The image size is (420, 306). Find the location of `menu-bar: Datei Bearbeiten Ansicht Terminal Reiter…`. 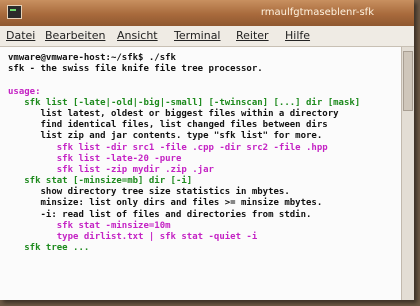

menu-bar: Datei Bearbeiten Ansicht Terminal Reiter… is located at coordinates (207, 36).